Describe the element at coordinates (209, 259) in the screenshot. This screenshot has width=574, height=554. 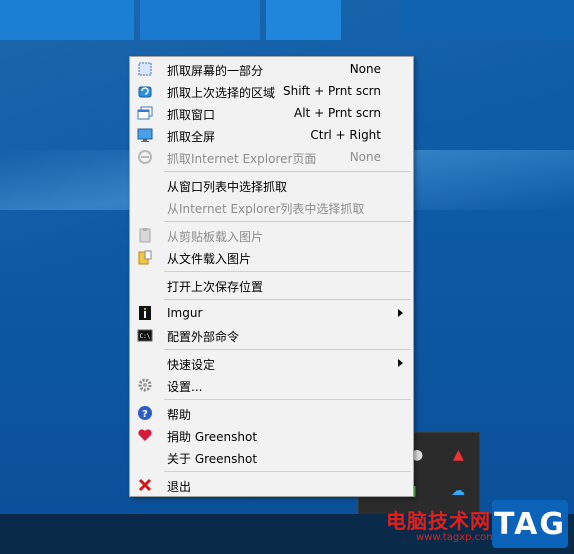
I see `menu-item-label: 从文件载入图片` at that location.